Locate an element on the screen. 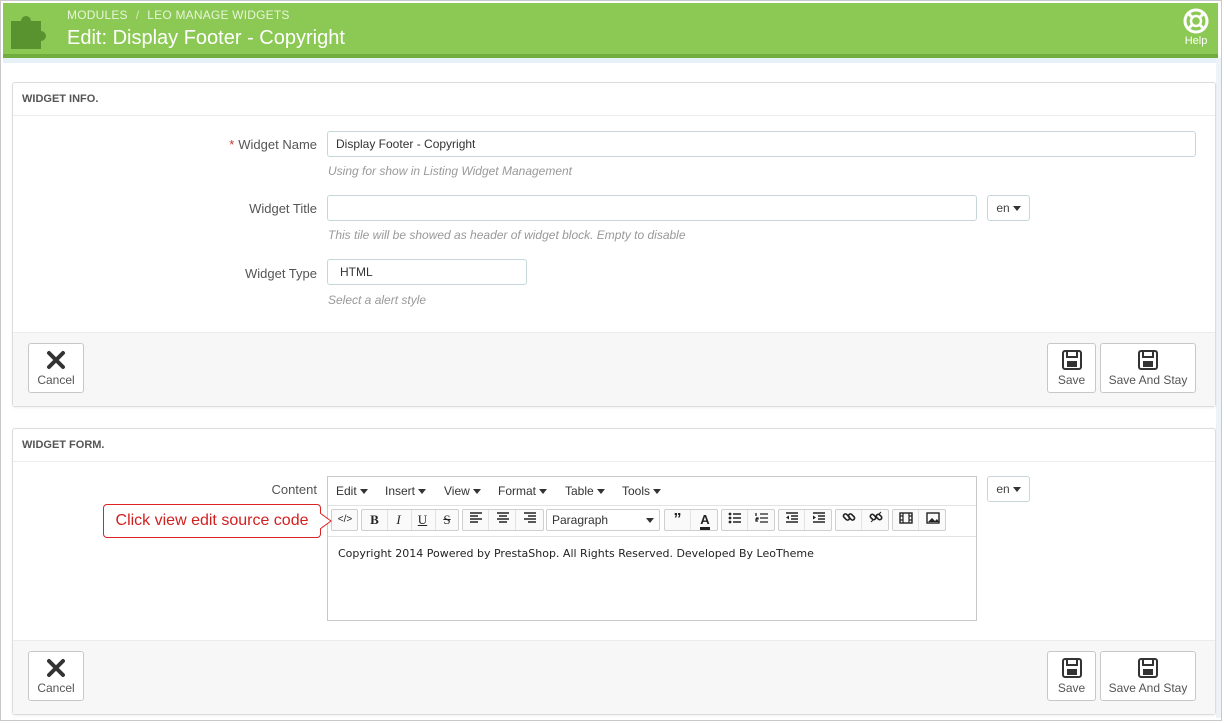 This screenshot has width=1224, height=723. puzzle-piece-icon is located at coordinates (28, 32).